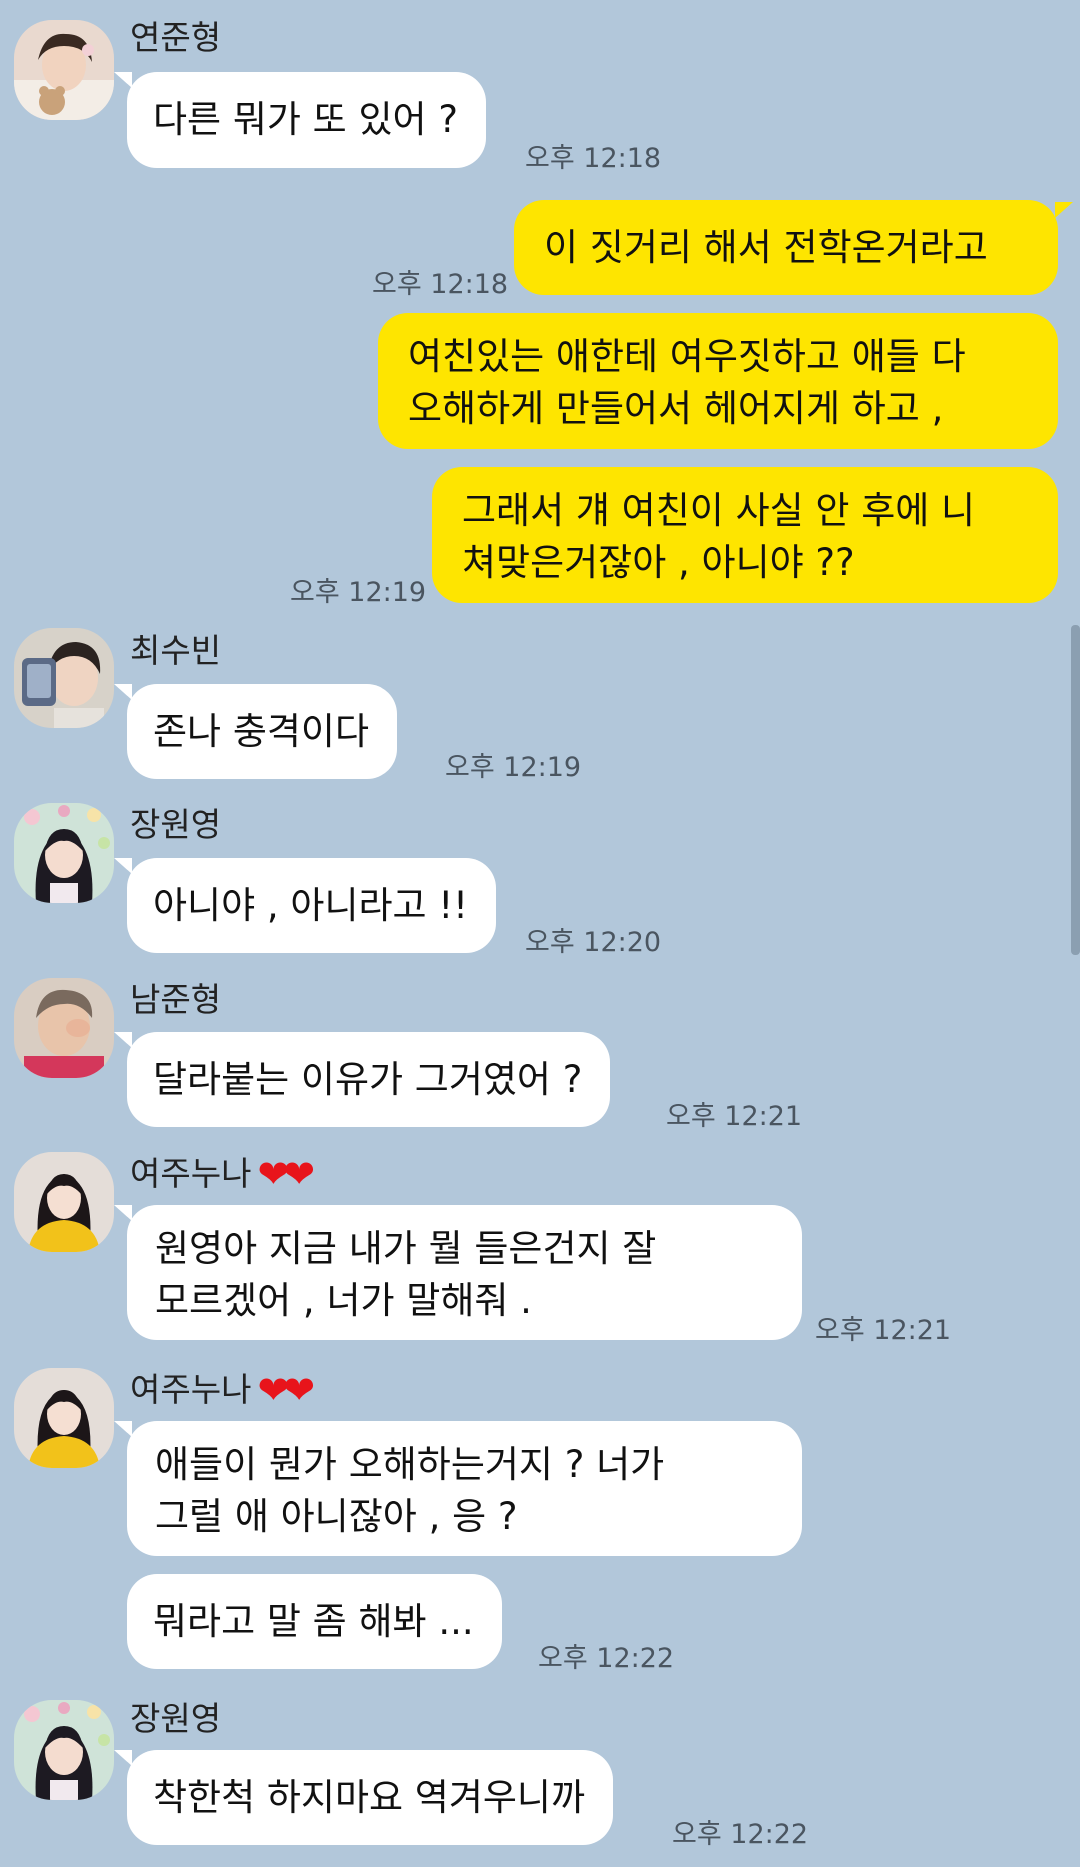  I want to click on message-bubble: 원영아 지금 내가 뭘 들은건지 잘 모르겠어 , 너가 말해줘 ., so click(464, 1272).